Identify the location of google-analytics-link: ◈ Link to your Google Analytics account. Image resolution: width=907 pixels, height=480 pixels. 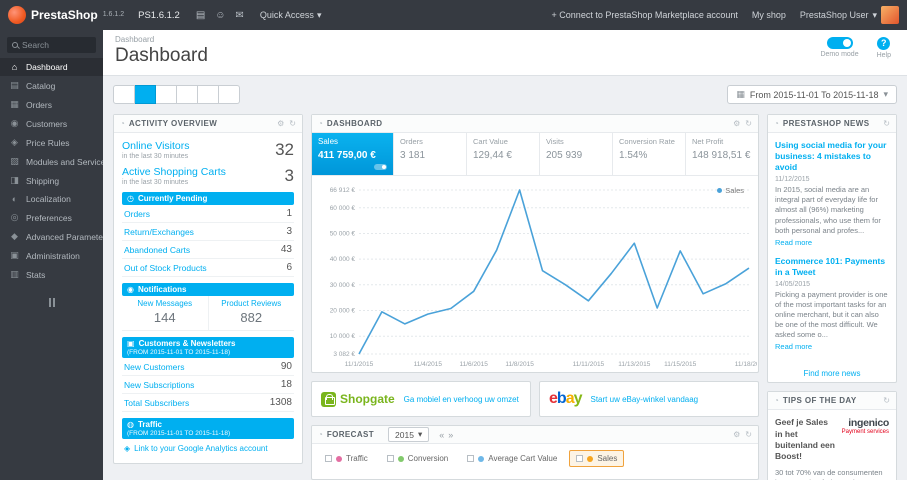
(208, 448).